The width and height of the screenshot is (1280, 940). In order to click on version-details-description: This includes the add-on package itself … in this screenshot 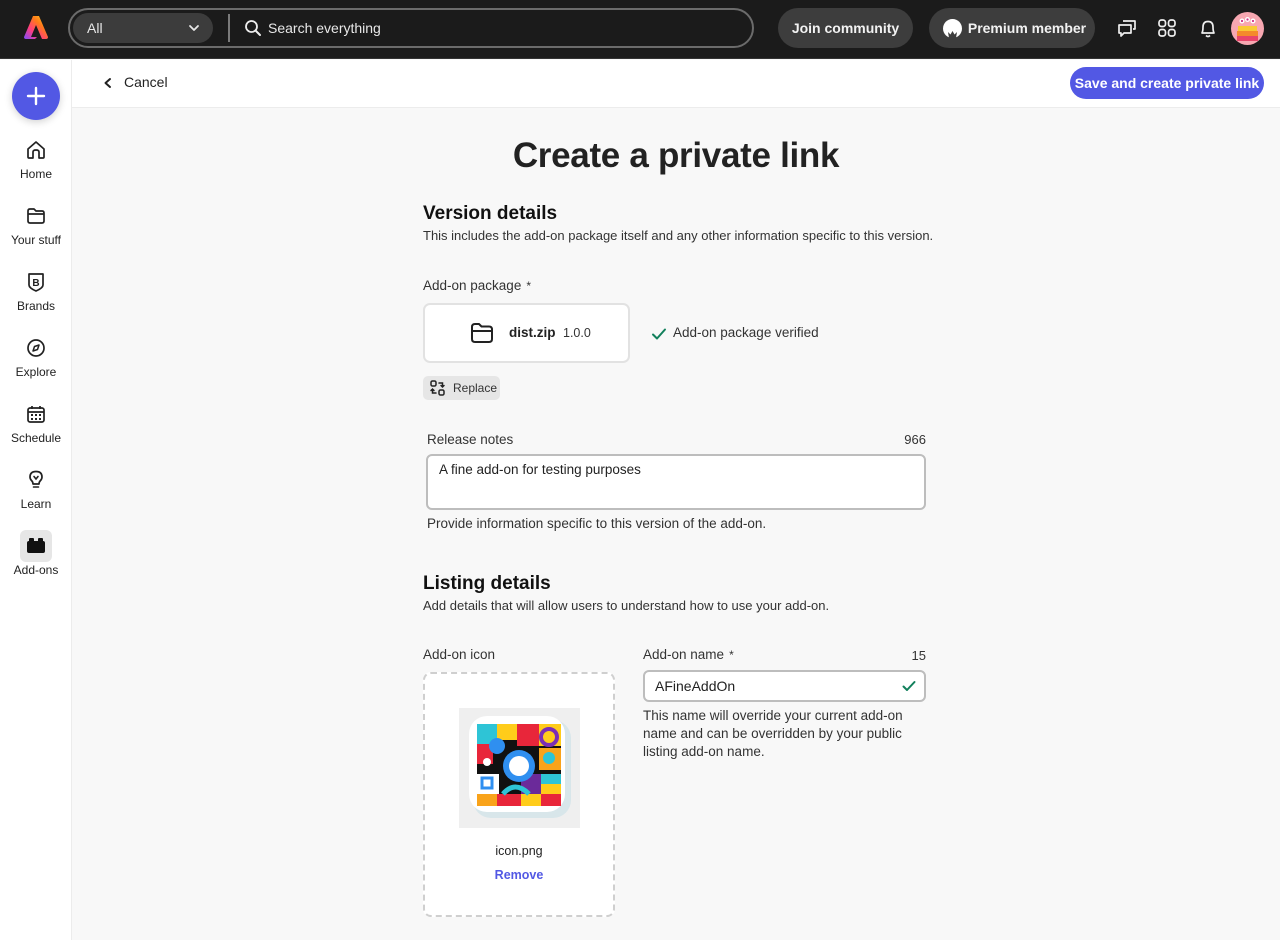, I will do `click(678, 235)`.